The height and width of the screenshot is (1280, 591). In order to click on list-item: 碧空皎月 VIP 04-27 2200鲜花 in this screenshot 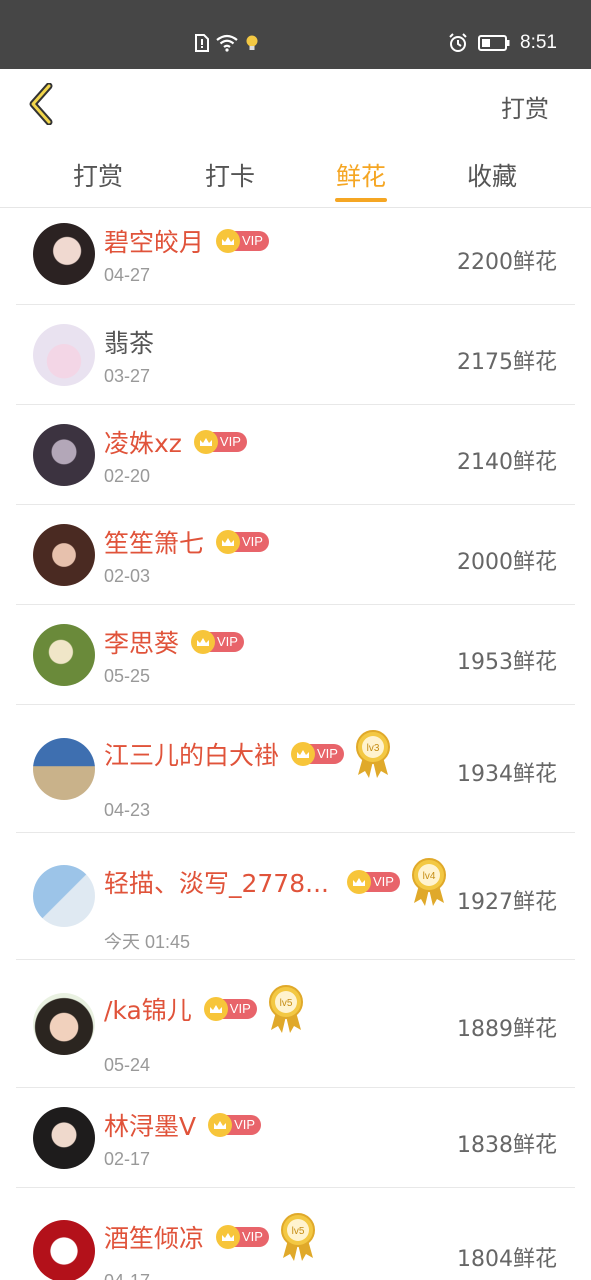, I will do `click(295, 256)`.